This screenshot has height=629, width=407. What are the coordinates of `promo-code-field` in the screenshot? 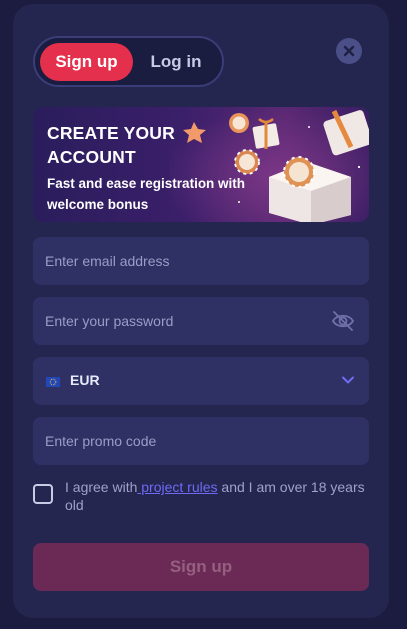 It's located at (201, 441).